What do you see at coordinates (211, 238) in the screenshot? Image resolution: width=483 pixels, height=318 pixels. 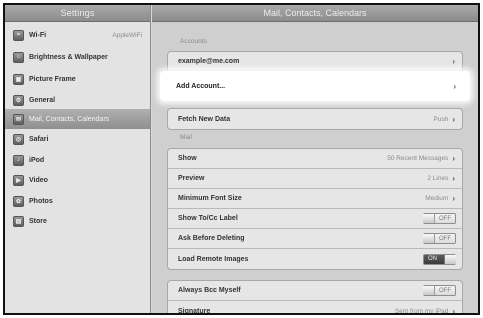 I see `ask-delete-label: Ask Before Deleting` at bounding box center [211, 238].